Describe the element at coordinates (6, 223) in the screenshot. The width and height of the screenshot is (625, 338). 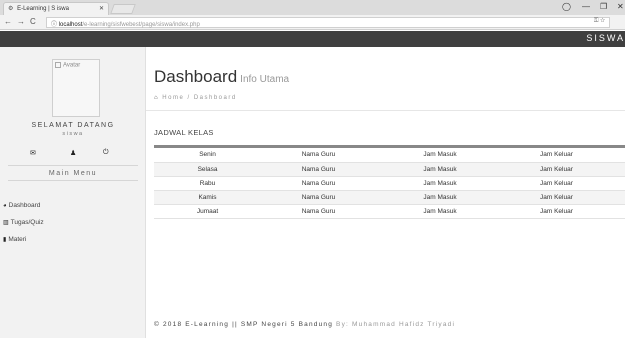
I see `bar-chart-icon: ▥` at that location.